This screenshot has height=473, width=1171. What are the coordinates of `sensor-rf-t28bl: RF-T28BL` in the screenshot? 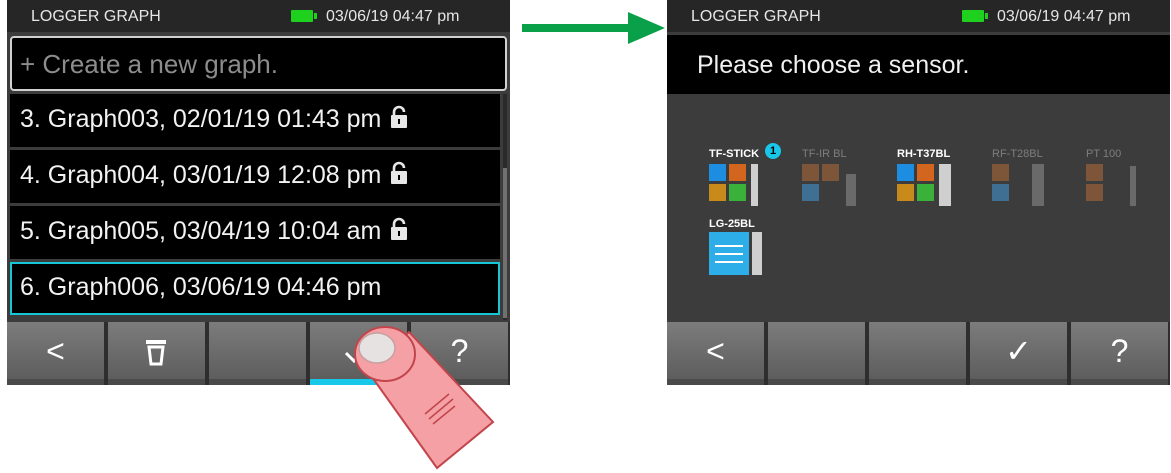 It's located at (1027, 181).